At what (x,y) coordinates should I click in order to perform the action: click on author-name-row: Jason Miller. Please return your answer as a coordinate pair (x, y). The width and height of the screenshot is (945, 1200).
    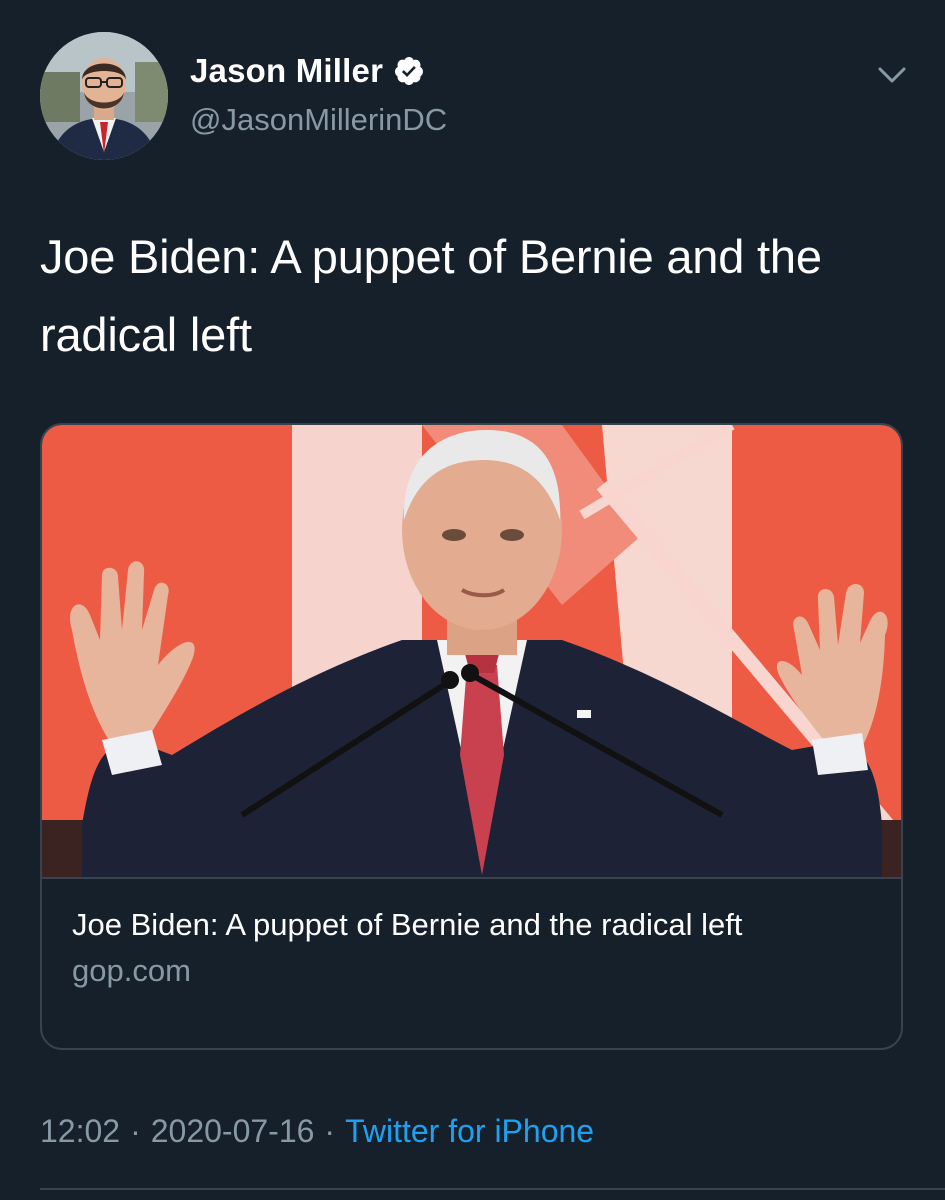
    Looking at the image, I should click on (307, 71).